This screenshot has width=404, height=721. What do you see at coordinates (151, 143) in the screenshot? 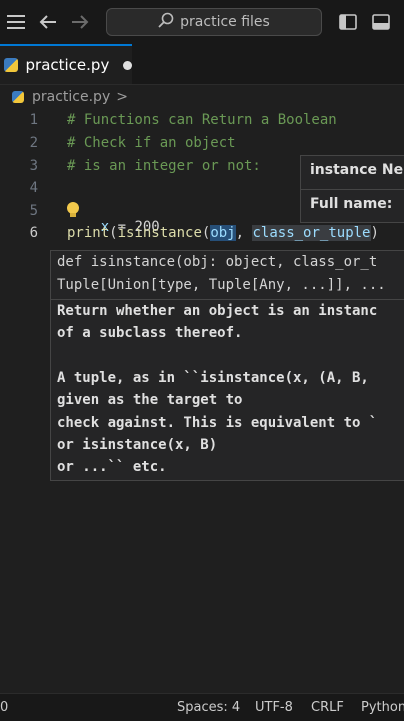
I see `code-line-2: # Check if an object` at bounding box center [151, 143].